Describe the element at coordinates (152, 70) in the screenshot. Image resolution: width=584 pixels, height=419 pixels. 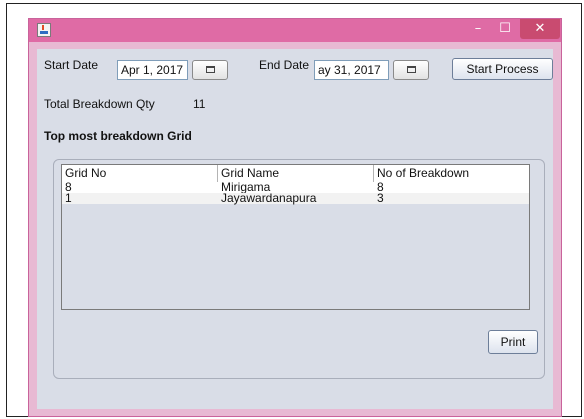
I see `start-date-field: Apr 1, 2017` at that location.